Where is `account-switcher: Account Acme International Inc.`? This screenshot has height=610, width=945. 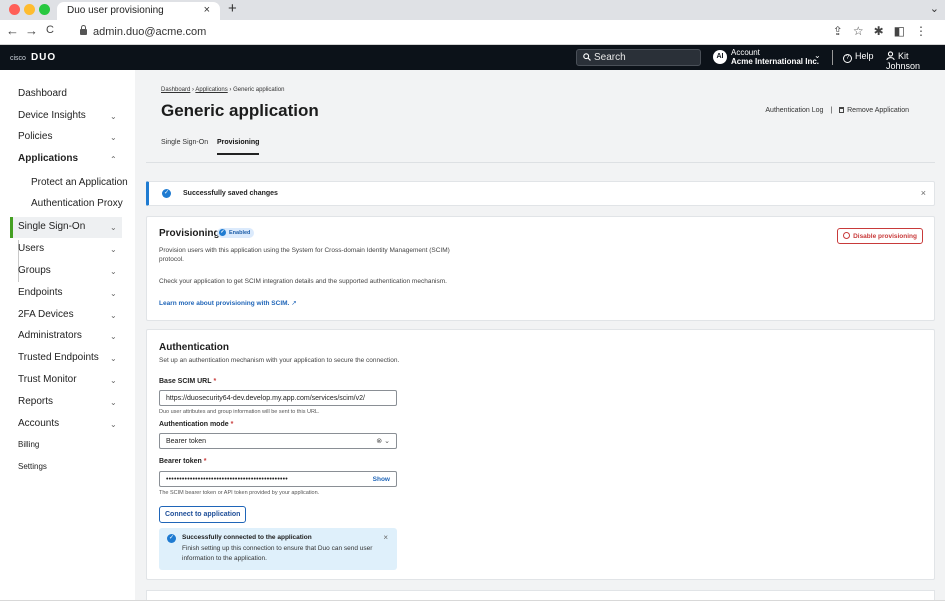 account-switcher: Account Acme International Inc. is located at coordinates (775, 57).